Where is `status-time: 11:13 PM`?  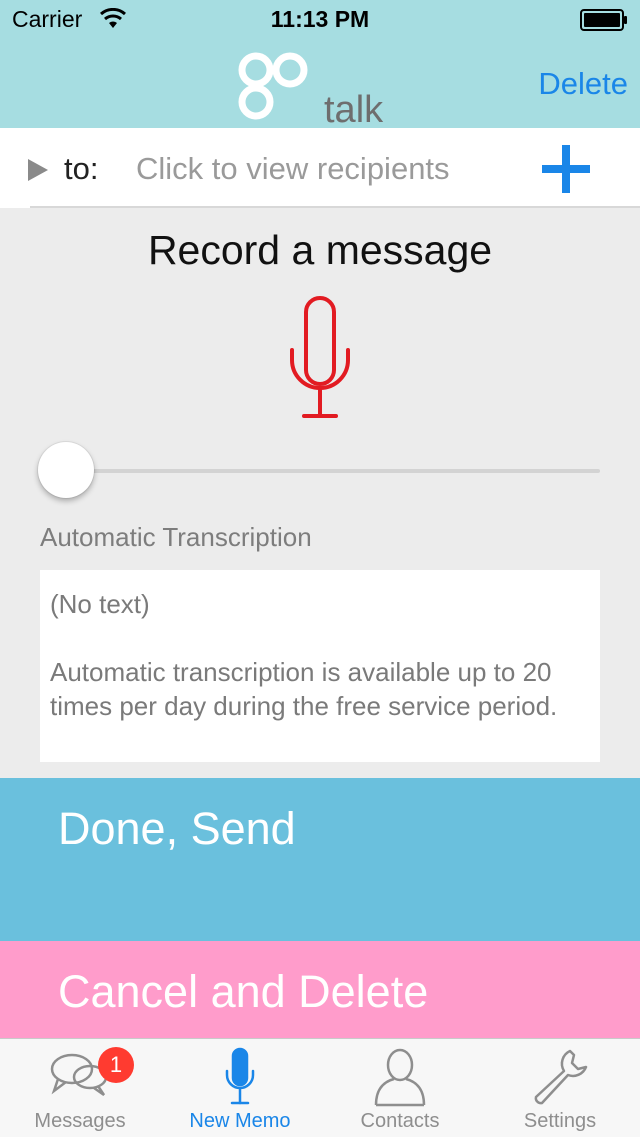 status-time: 11:13 PM is located at coordinates (320, 19).